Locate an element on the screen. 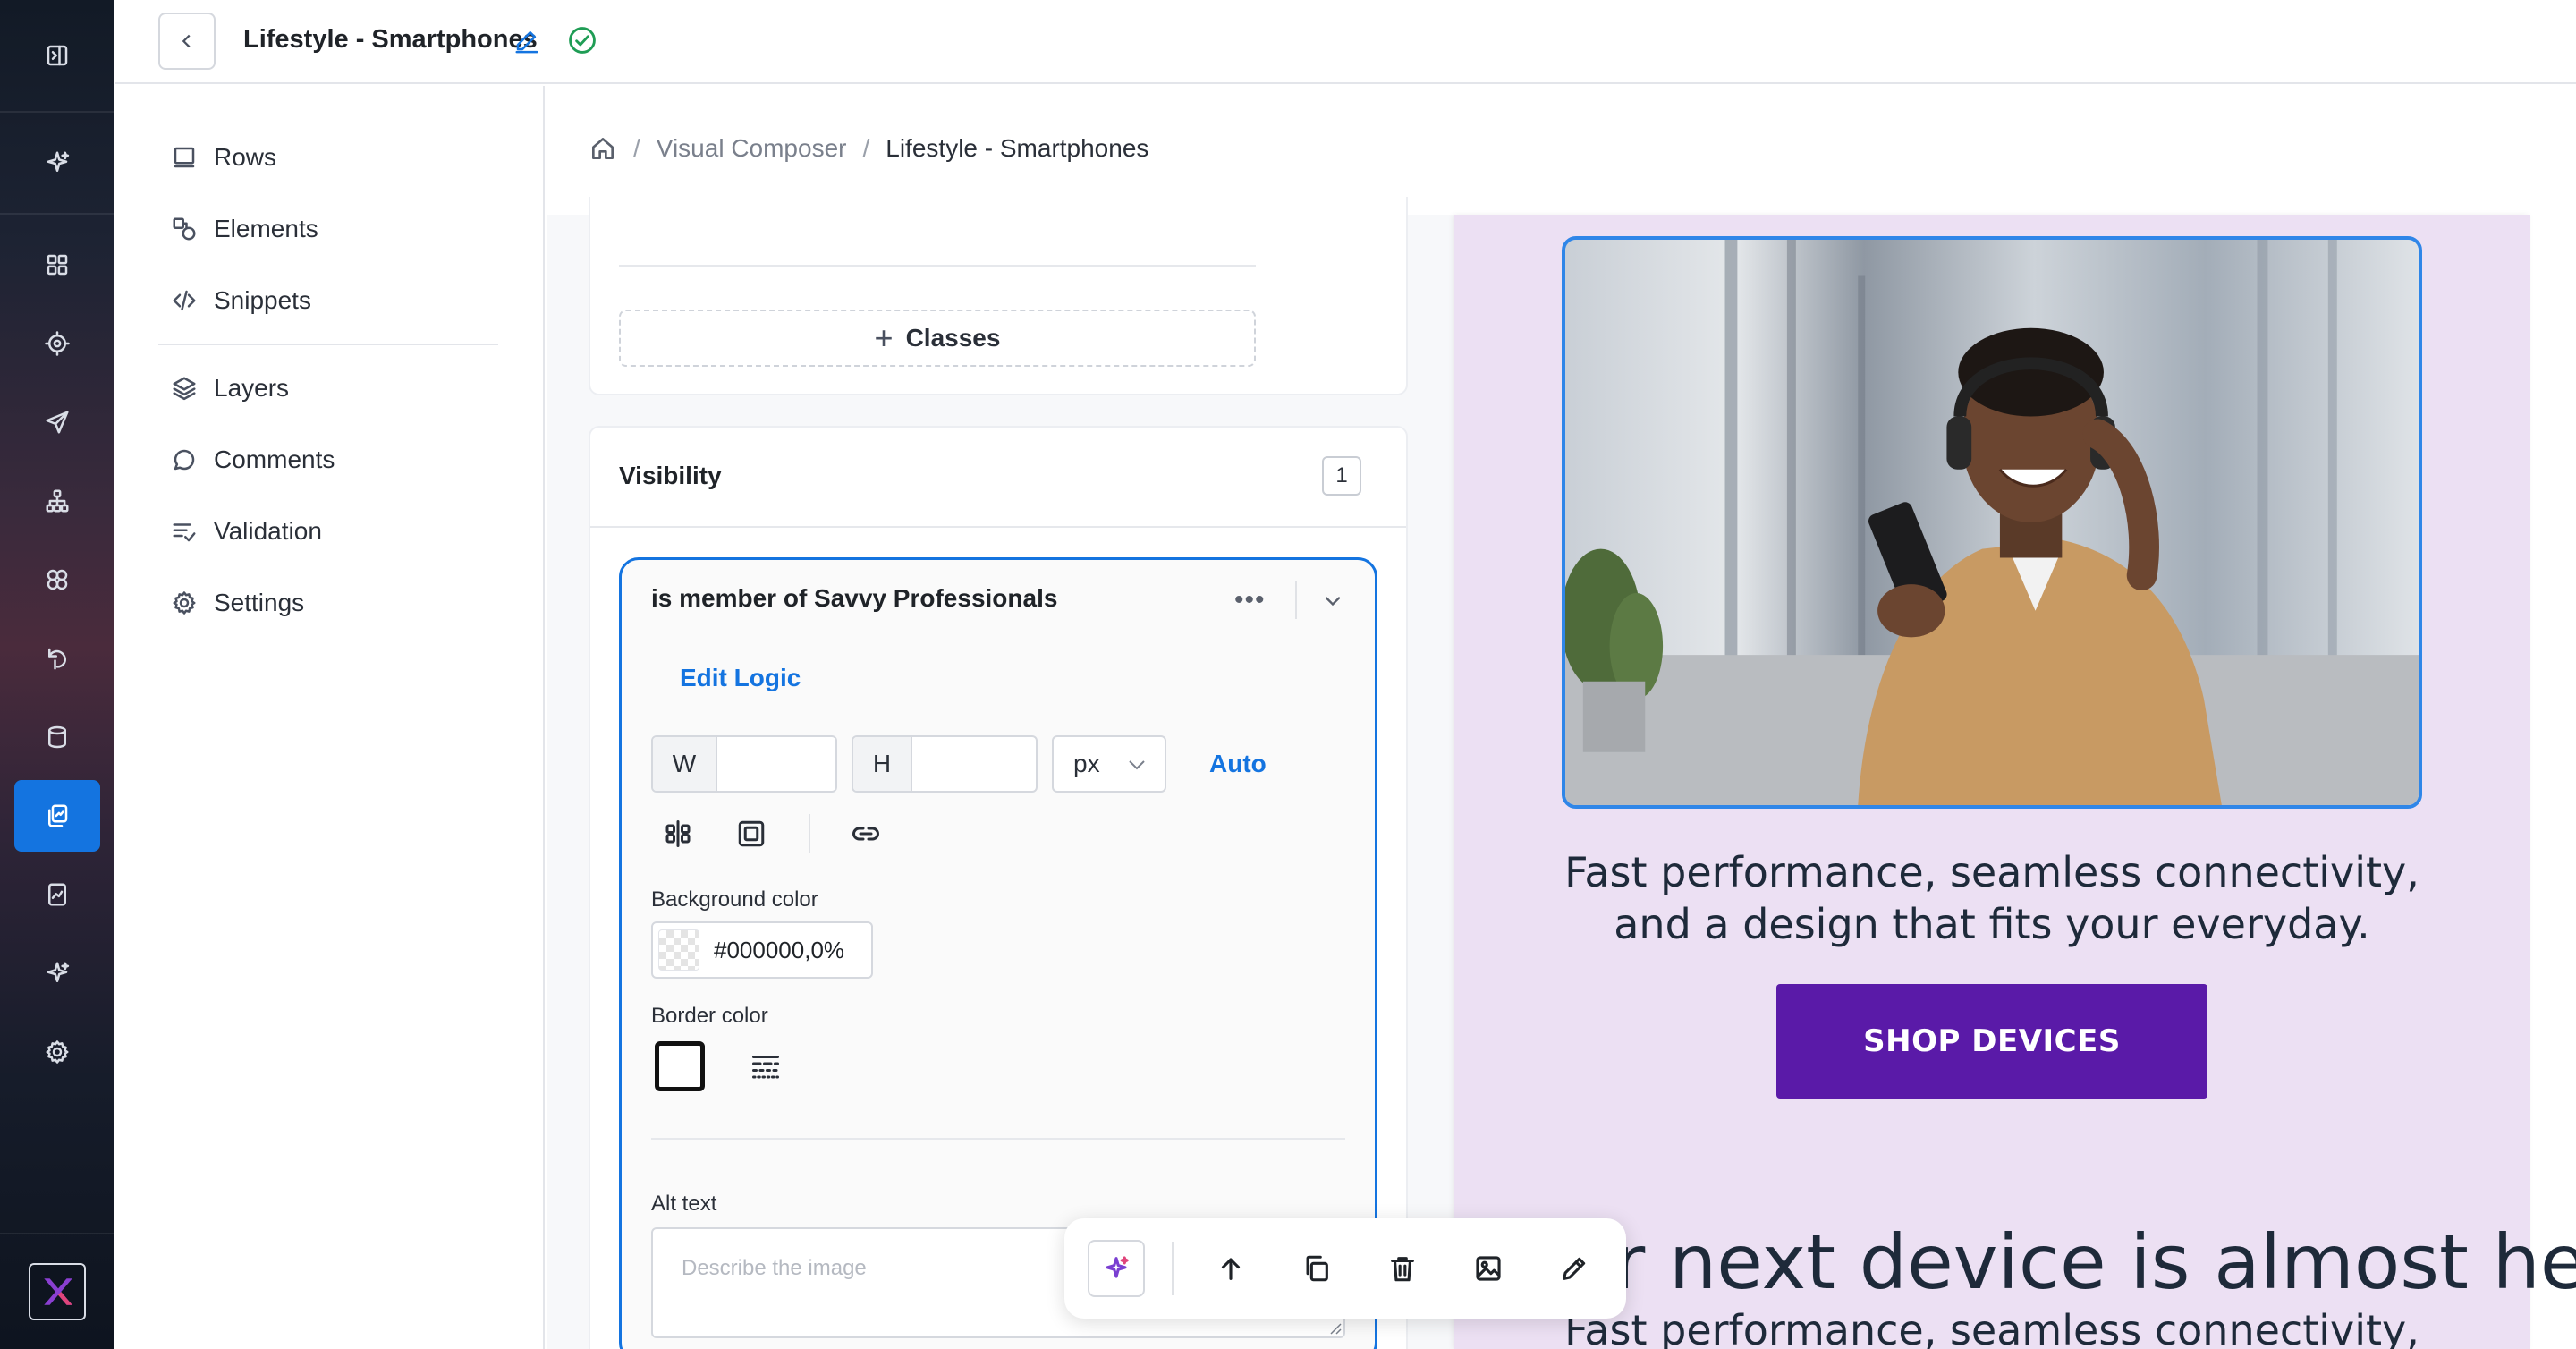 The image size is (2576, 1349). sidebar-item-layers: Layers is located at coordinates (230, 388).